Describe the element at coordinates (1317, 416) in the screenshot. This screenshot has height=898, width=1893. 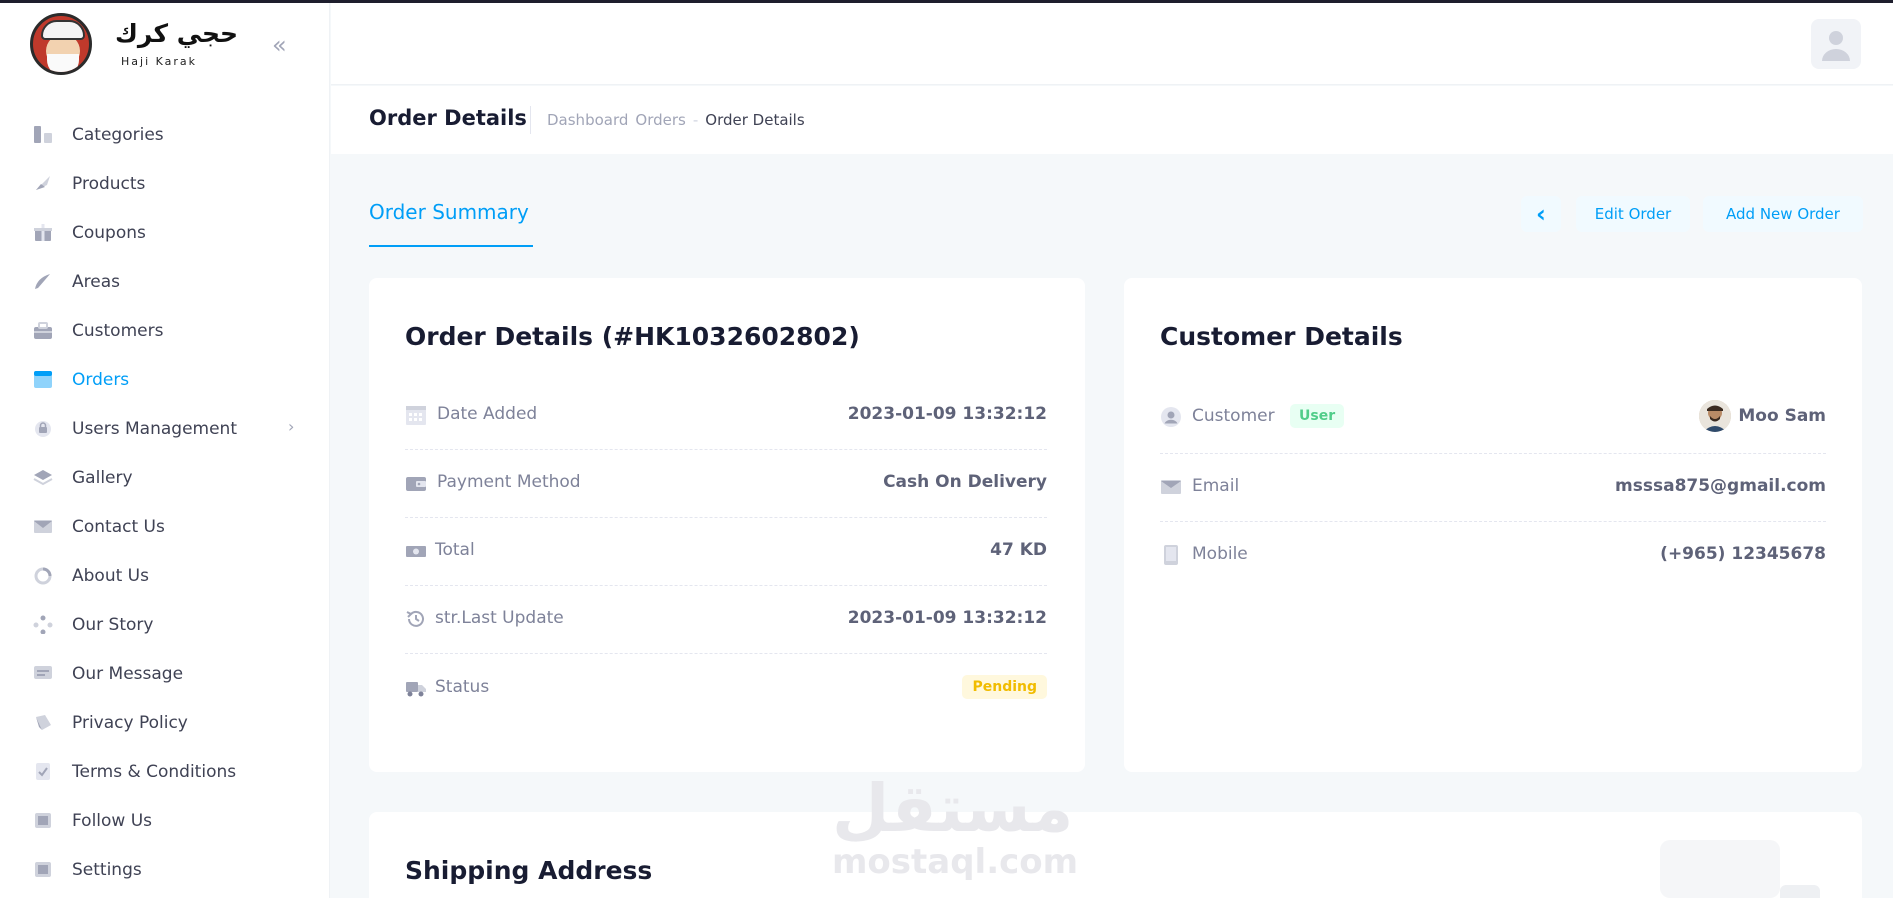
I see `user-badge: User` at that location.